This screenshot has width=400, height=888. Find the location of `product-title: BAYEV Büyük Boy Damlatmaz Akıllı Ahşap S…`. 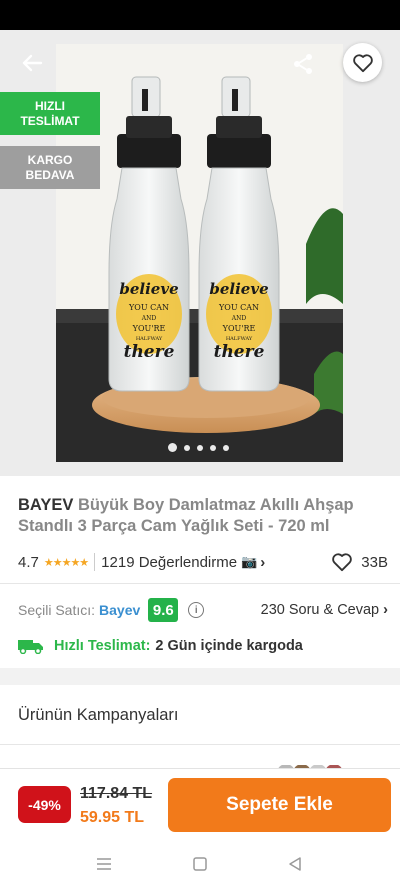

product-title: BAYEV Büyük Boy Damlatmaz Akıllı Ahşap S… is located at coordinates (203, 516).